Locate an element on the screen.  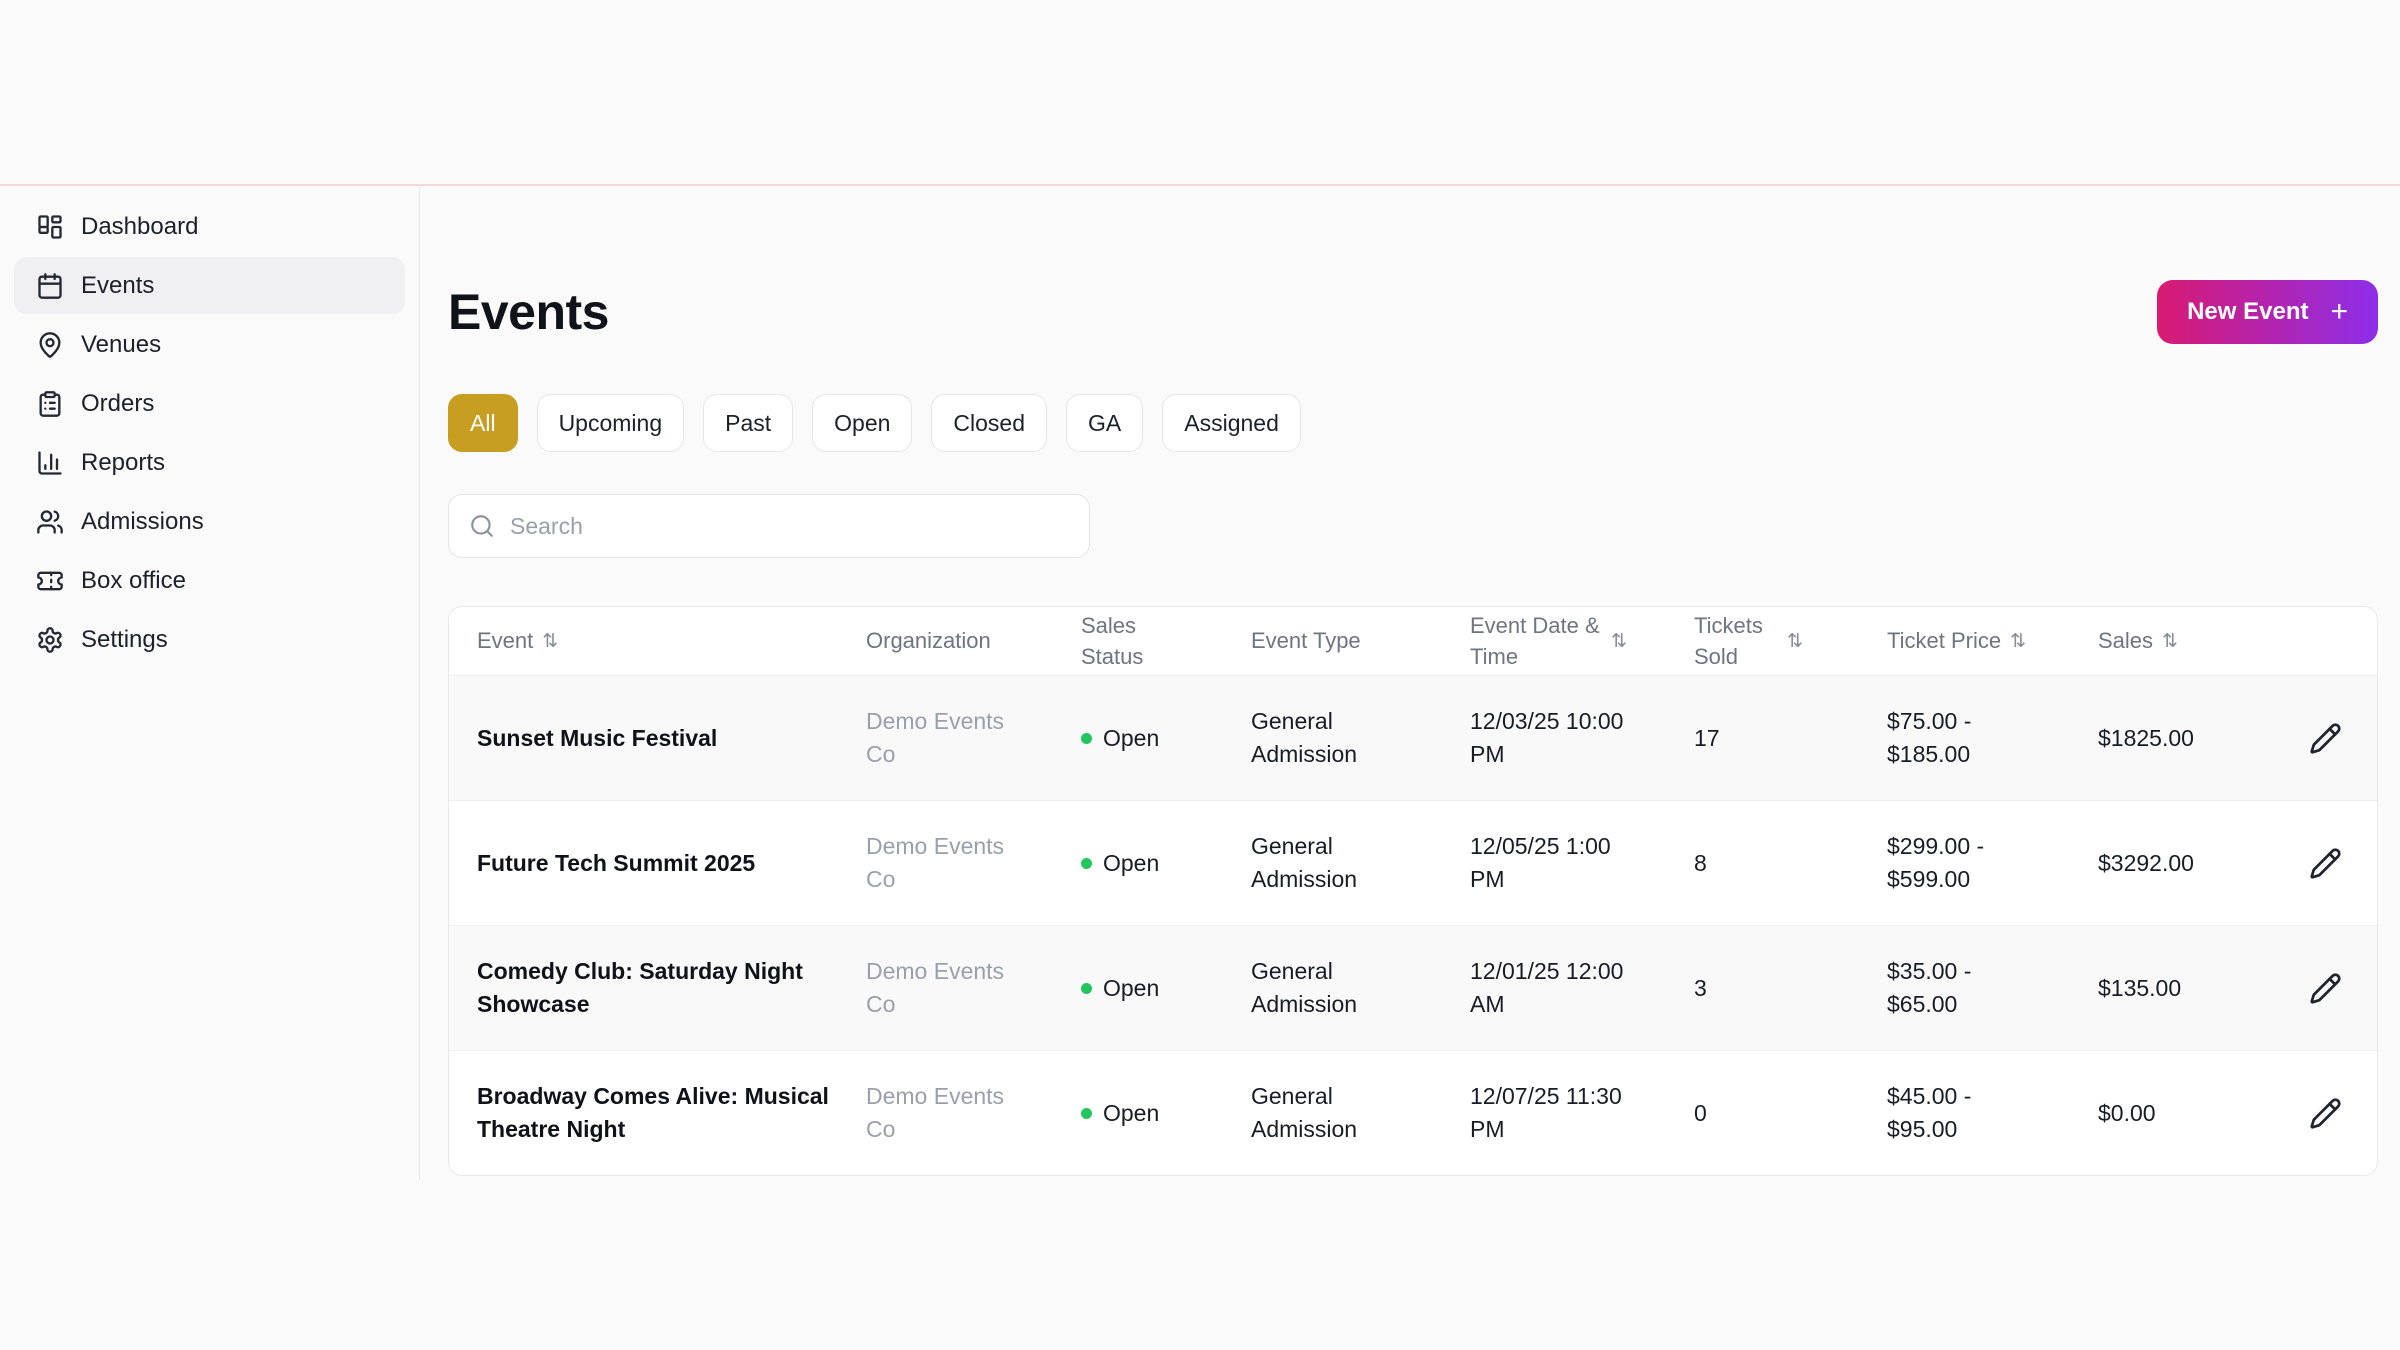
sidebar-item-events: Events is located at coordinates (209, 285).